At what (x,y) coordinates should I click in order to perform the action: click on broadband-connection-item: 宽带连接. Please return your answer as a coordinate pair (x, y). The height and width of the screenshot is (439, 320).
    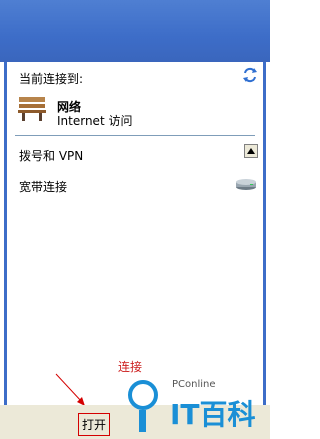
    Looking at the image, I should click on (43, 186).